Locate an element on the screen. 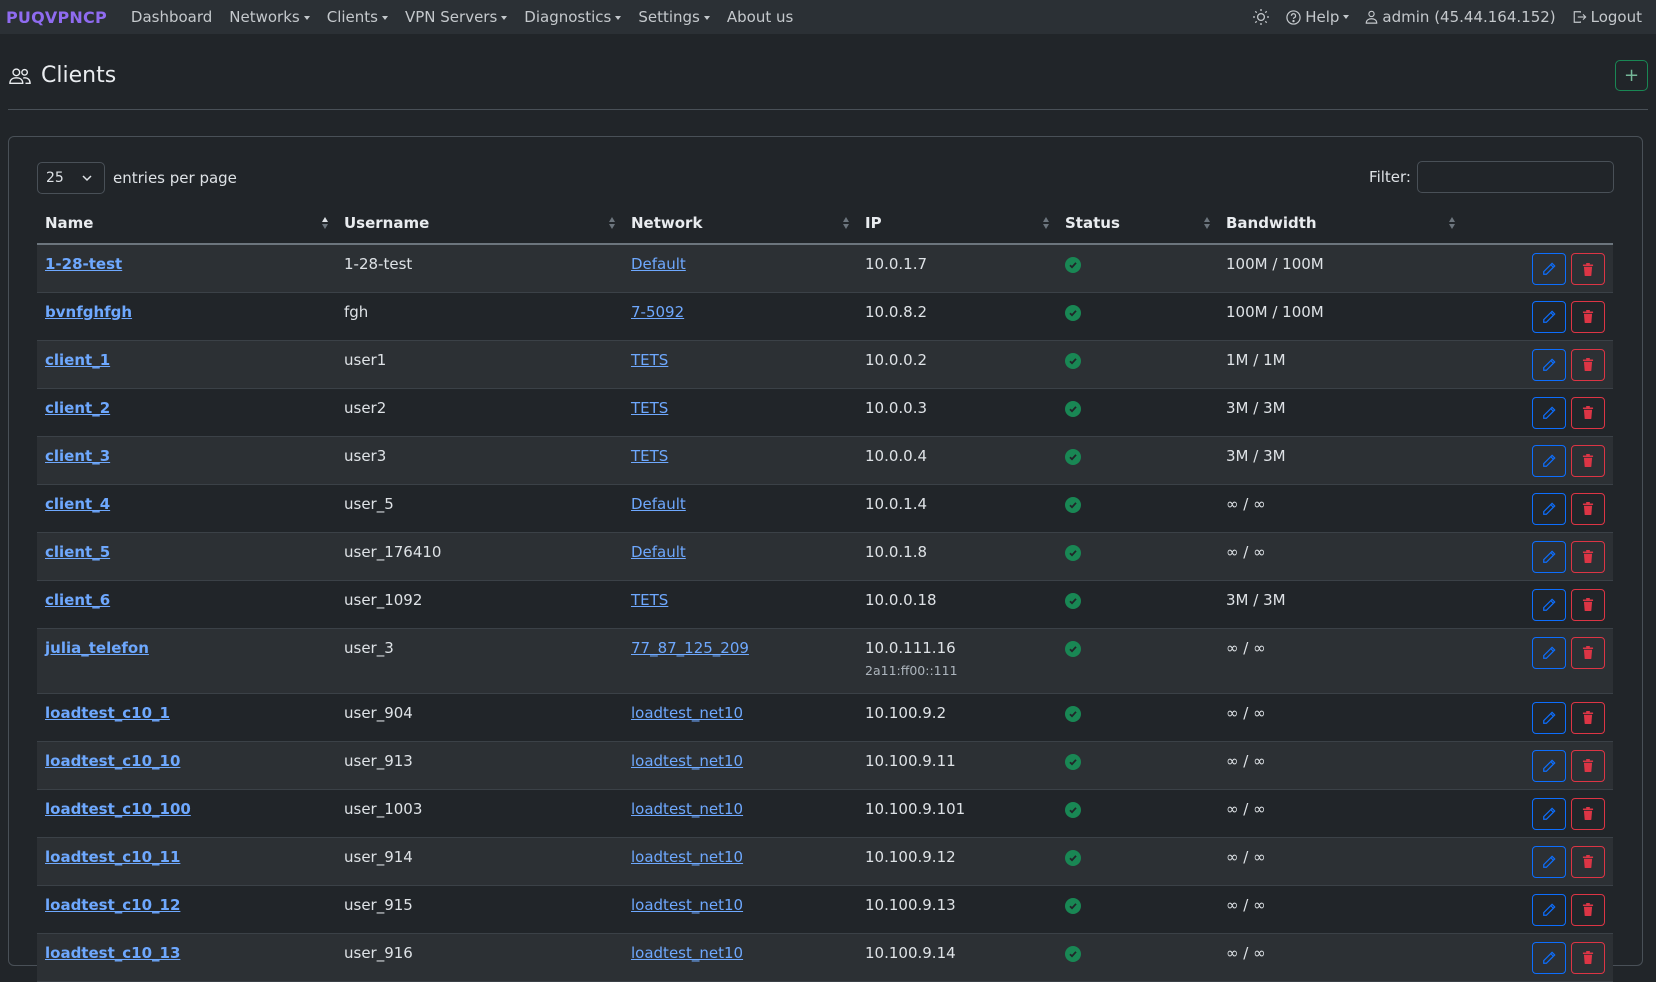 The width and height of the screenshot is (1656, 982). client-name-link: loadtest_c10_100 is located at coordinates (118, 809).